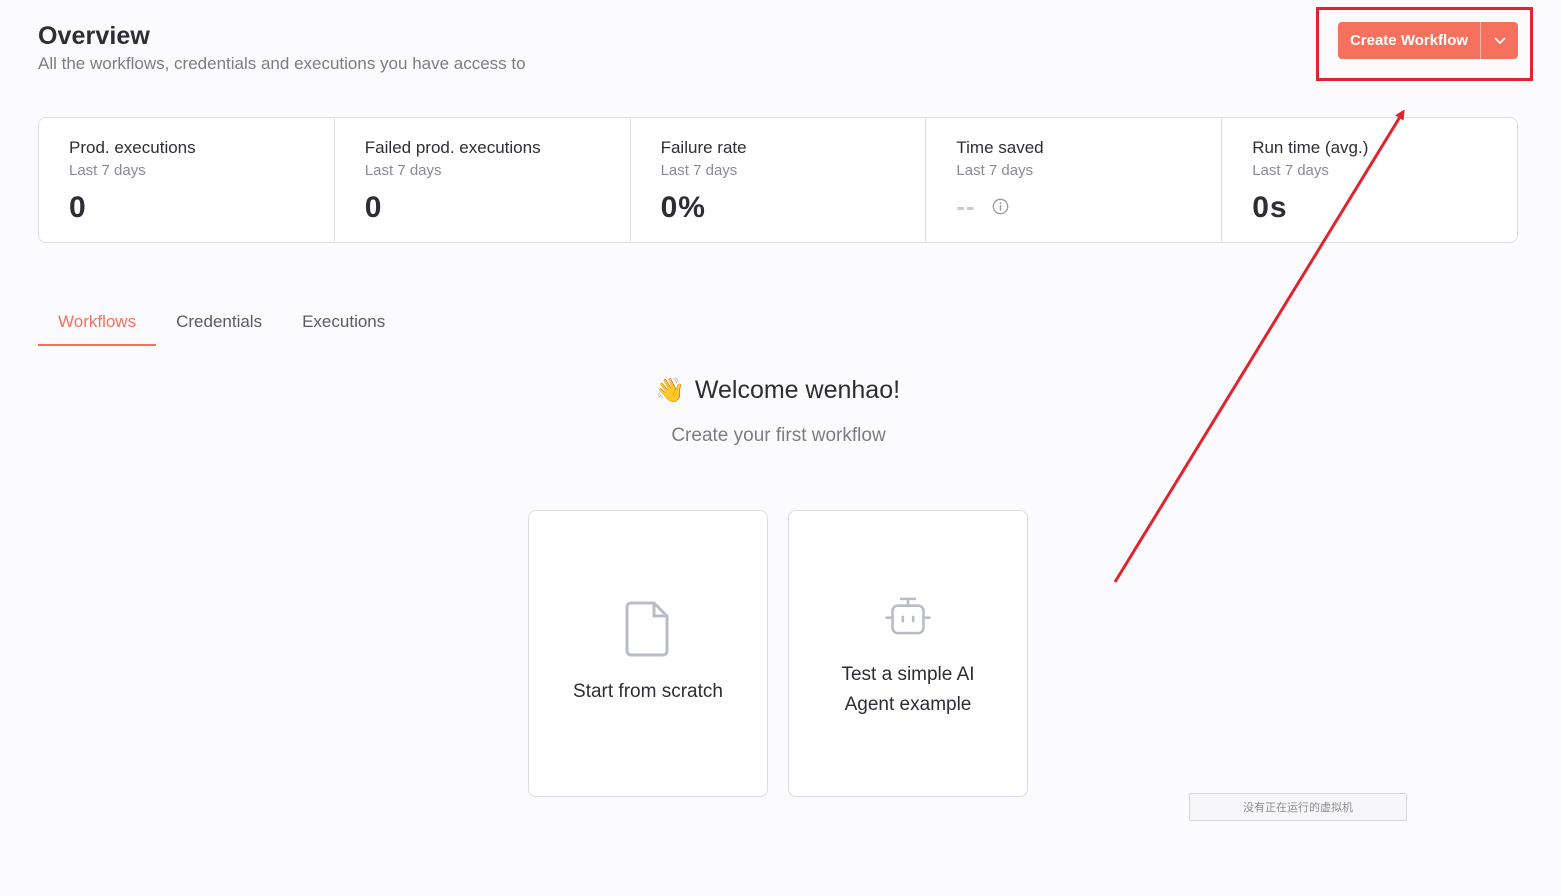 The width and height of the screenshot is (1561, 896). What do you see at coordinates (97, 326) in the screenshot?
I see `tab-workflows: Workflows` at bounding box center [97, 326].